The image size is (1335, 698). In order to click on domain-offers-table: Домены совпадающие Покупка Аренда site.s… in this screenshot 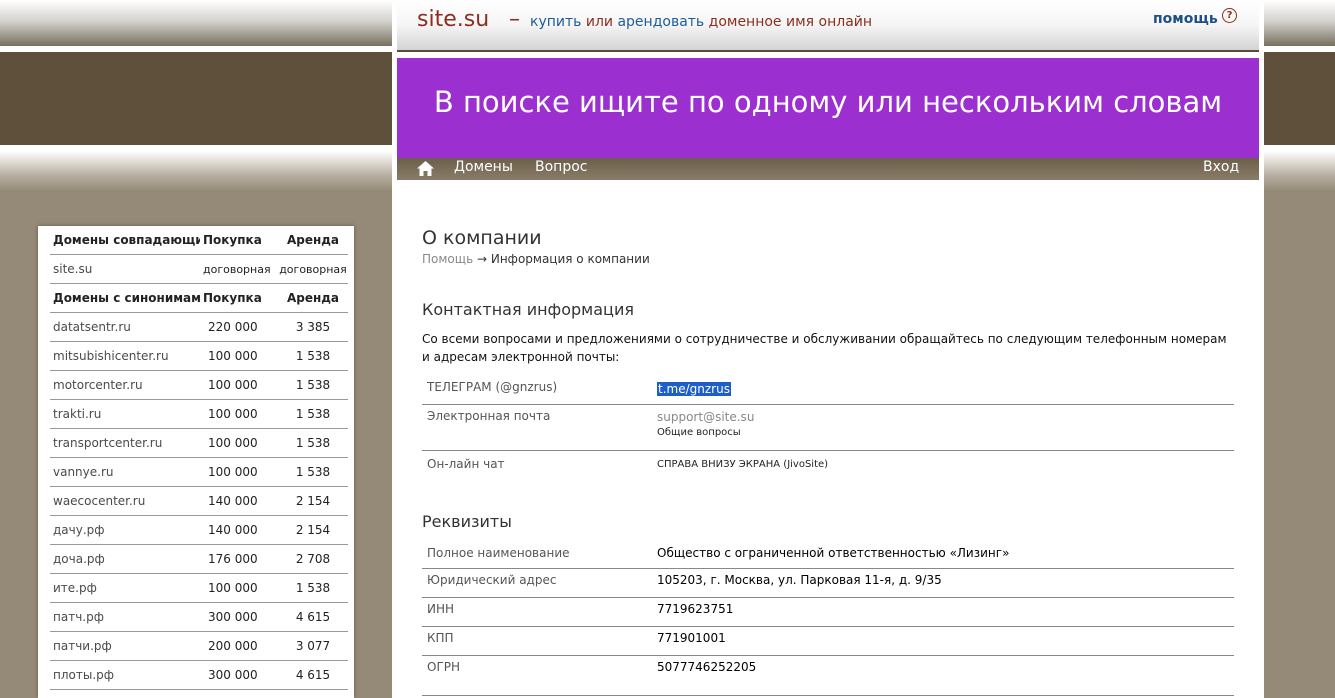, I will do `click(199, 458)`.